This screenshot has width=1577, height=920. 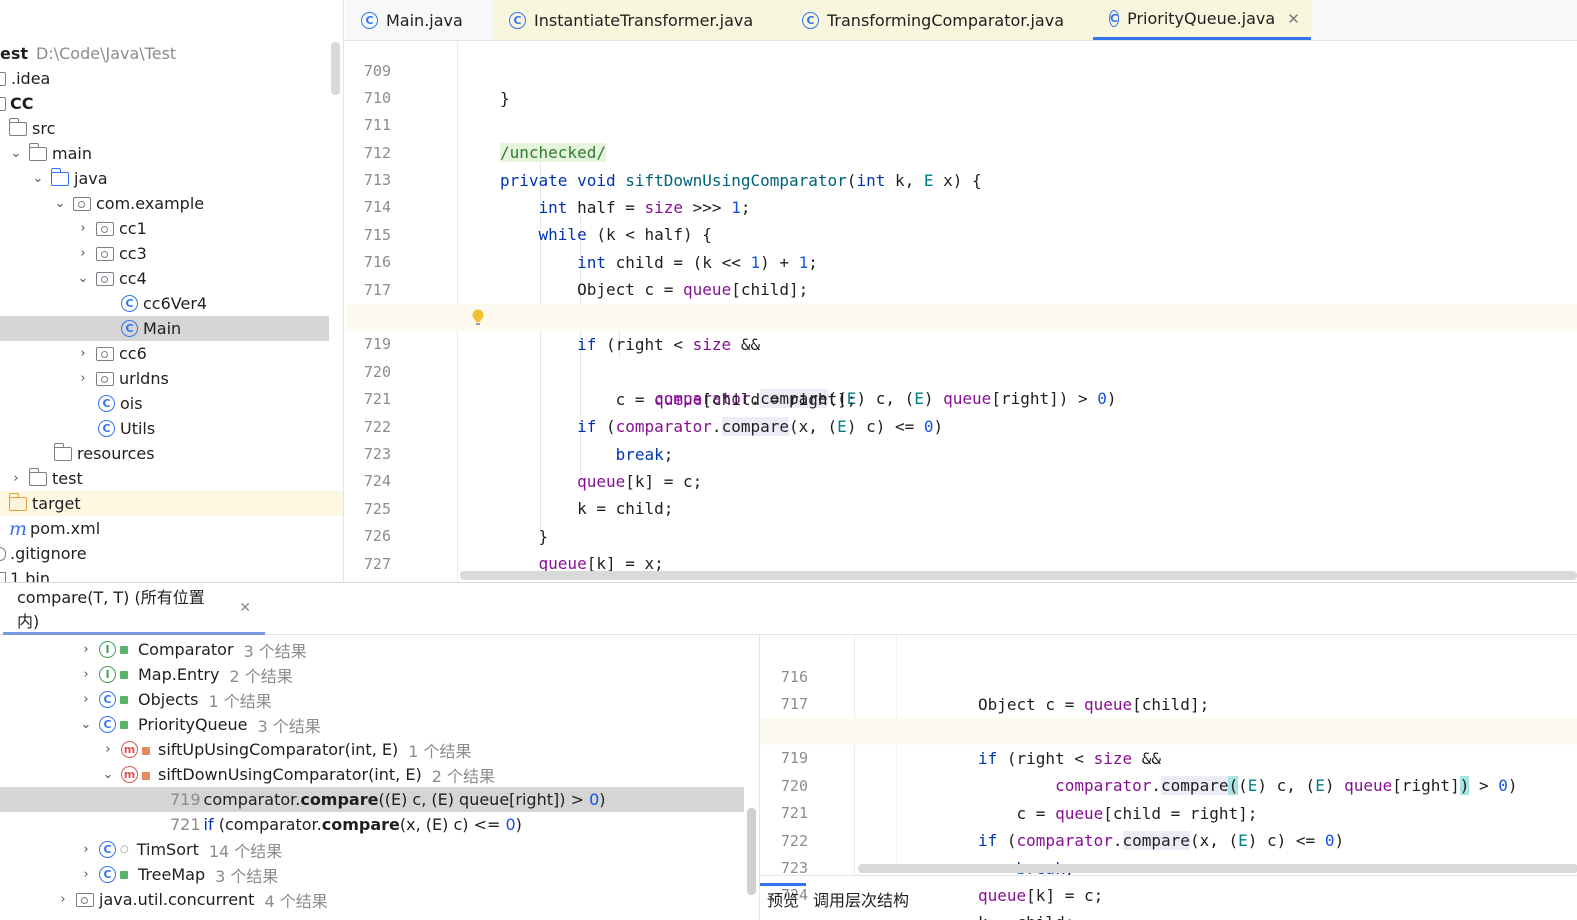 What do you see at coordinates (463, 776) in the screenshot?
I see `result-count: 2 个结果` at bounding box center [463, 776].